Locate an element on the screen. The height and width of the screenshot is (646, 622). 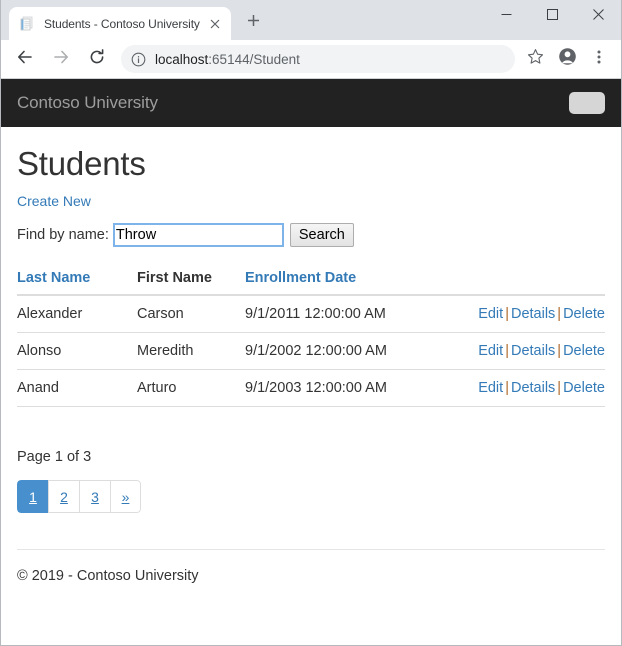
column-header-enrollment-date: Enrollment Date is located at coordinates (340, 279).